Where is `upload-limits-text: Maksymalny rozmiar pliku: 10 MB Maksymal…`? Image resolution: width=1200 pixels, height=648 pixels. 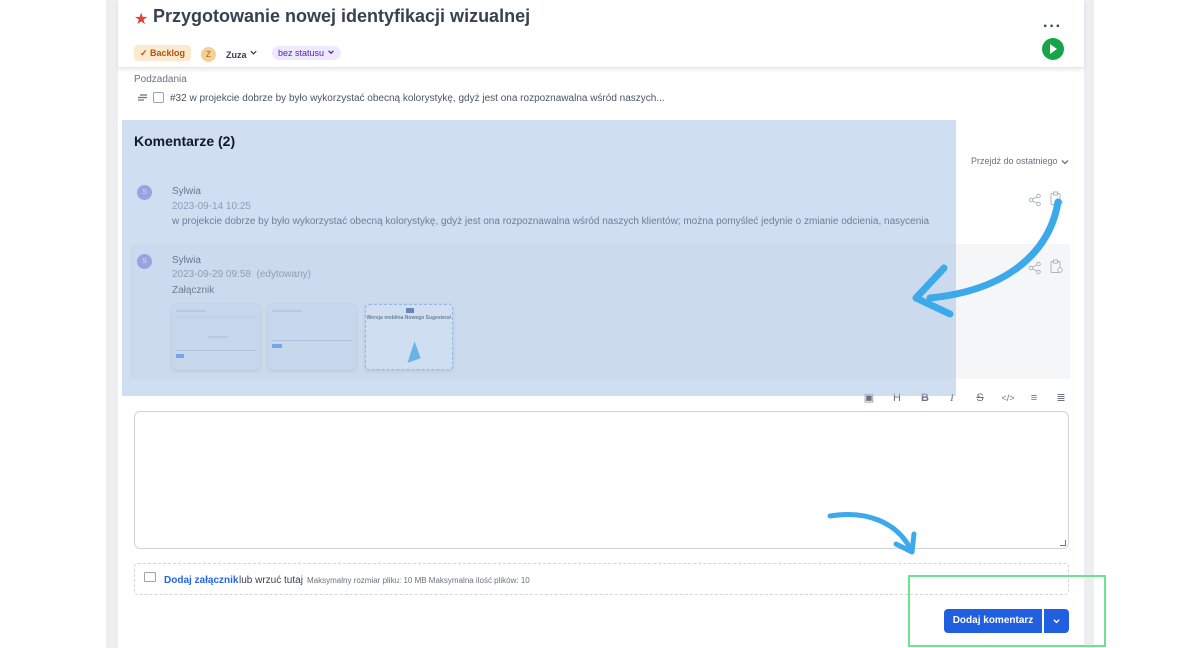
upload-limits-text: Maksymalny rozmiar pliku: 10 MB Maksymal… is located at coordinates (418, 580).